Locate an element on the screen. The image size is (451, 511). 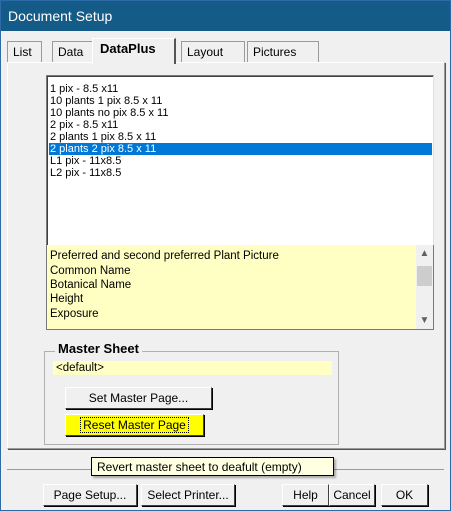
cancel-button: Cancel is located at coordinates (352, 495).